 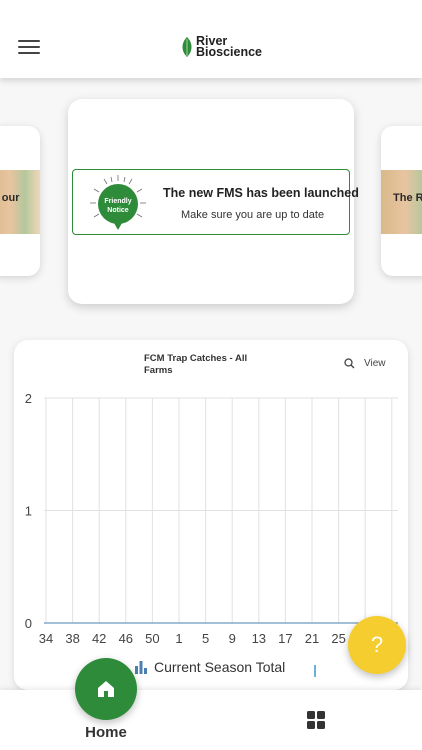 I want to click on friendly-notice-badge-icon: Friendly Notice, so click(x=118, y=202).